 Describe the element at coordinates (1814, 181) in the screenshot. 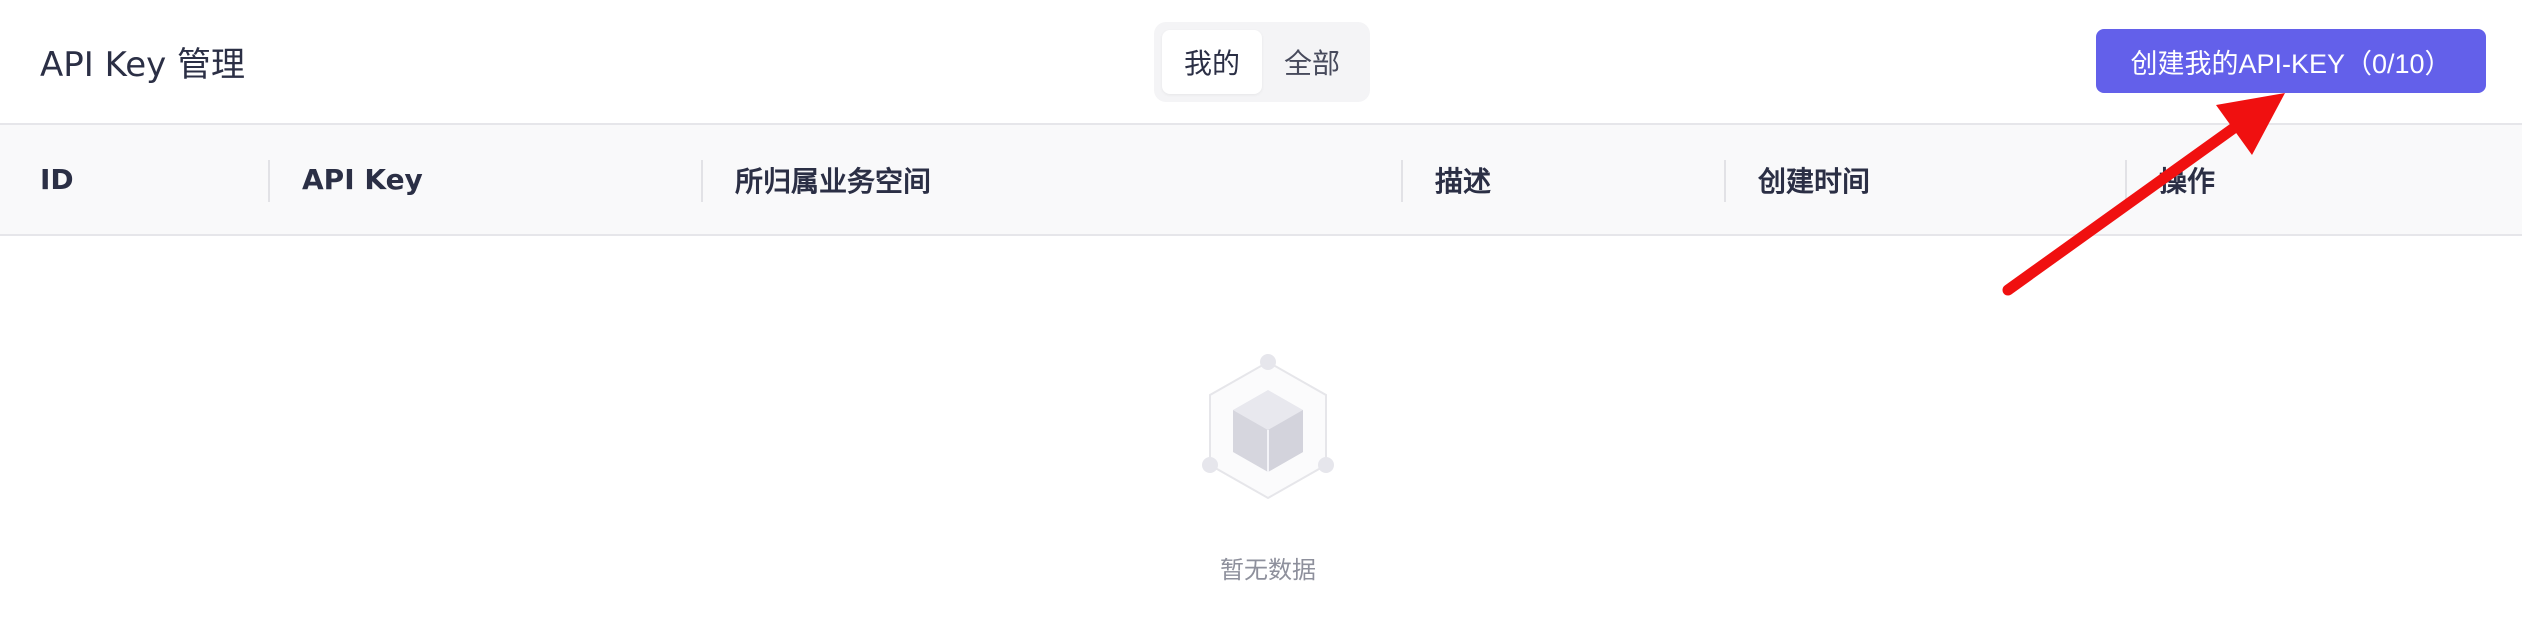

I see `column-header-created-time: 创建时间` at that location.